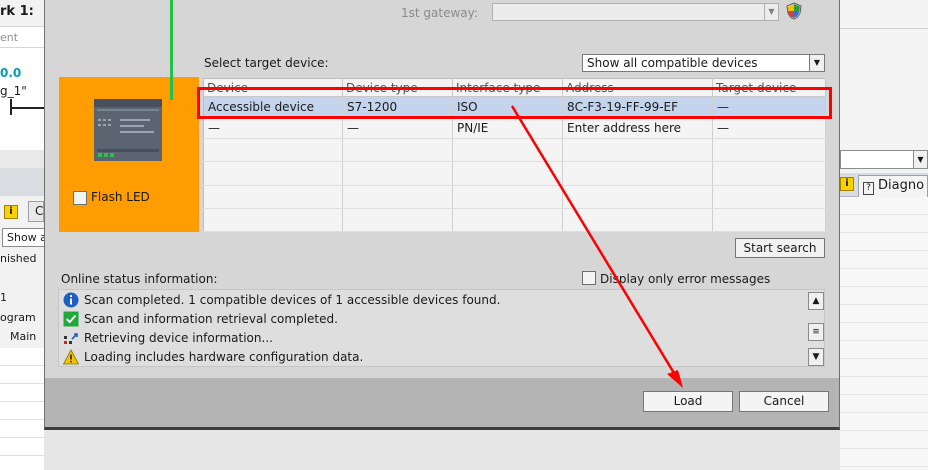 This screenshot has width=928, height=470. Describe the element at coordinates (816, 357) in the screenshot. I see `scroll-down-button: ▼` at that location.